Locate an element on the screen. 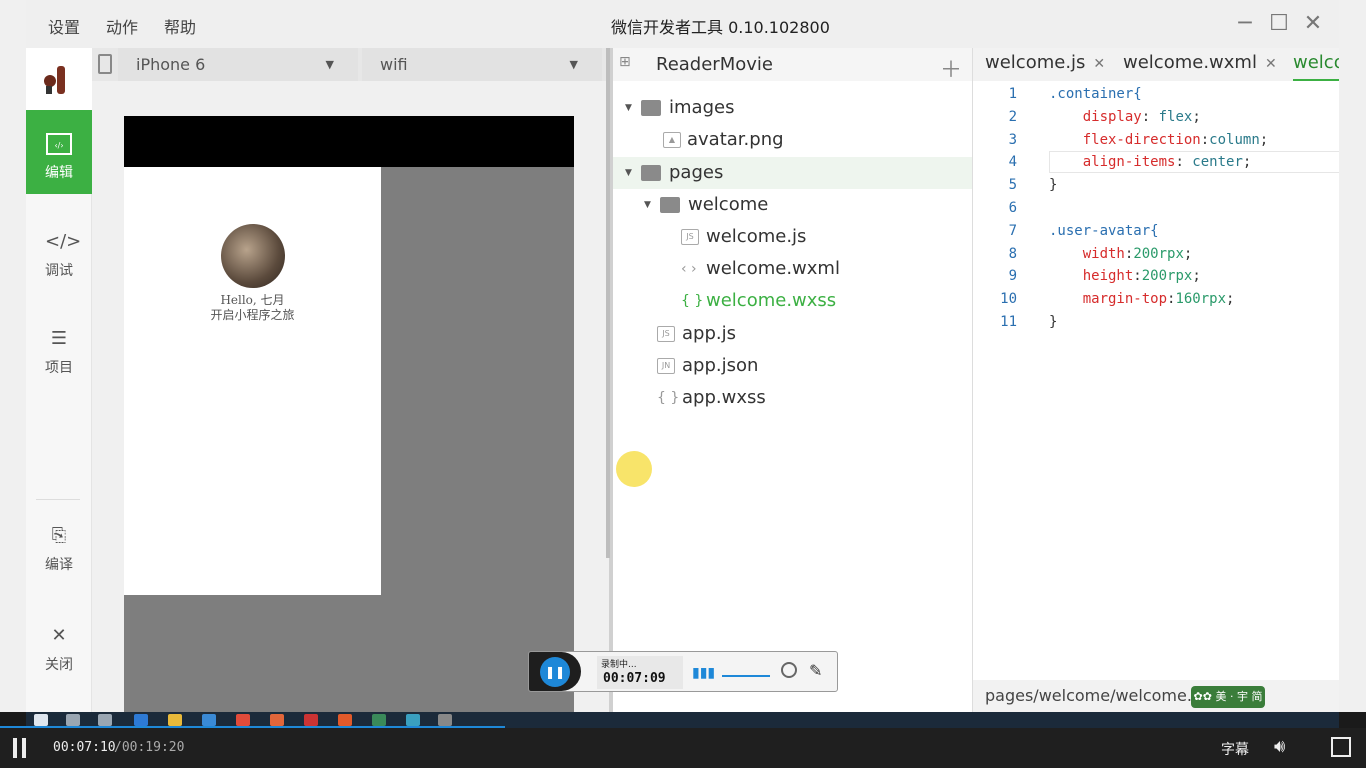  chrome-icon is located at coordinates (243, 720).